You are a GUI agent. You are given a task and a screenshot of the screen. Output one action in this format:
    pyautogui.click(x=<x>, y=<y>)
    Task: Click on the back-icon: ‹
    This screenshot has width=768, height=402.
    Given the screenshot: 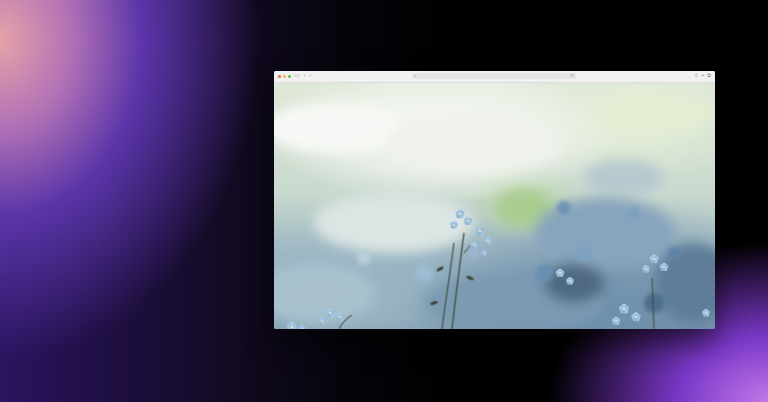 What is the action you would take?
    pyautogui.click(x=305, y=76)
    